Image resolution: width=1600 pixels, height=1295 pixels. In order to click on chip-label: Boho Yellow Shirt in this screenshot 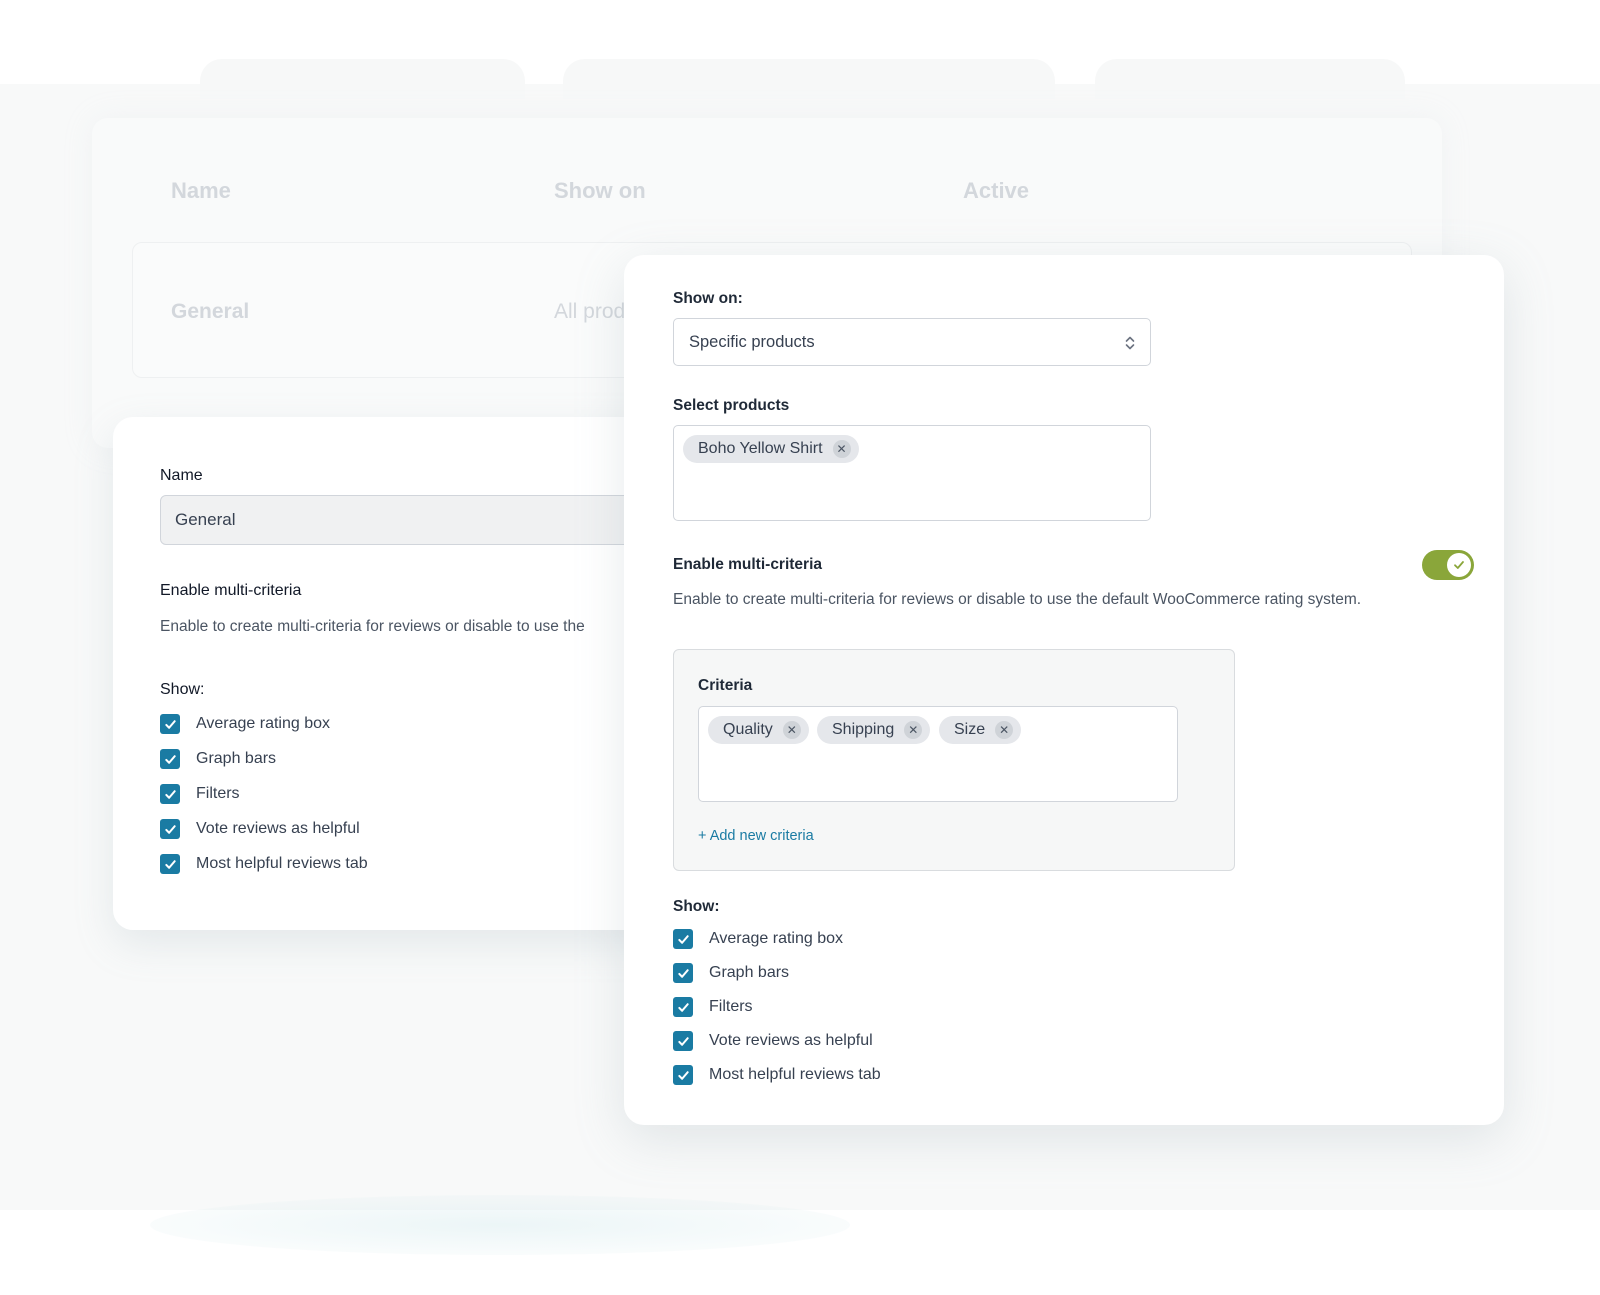, I will do `click(760, 448)`.